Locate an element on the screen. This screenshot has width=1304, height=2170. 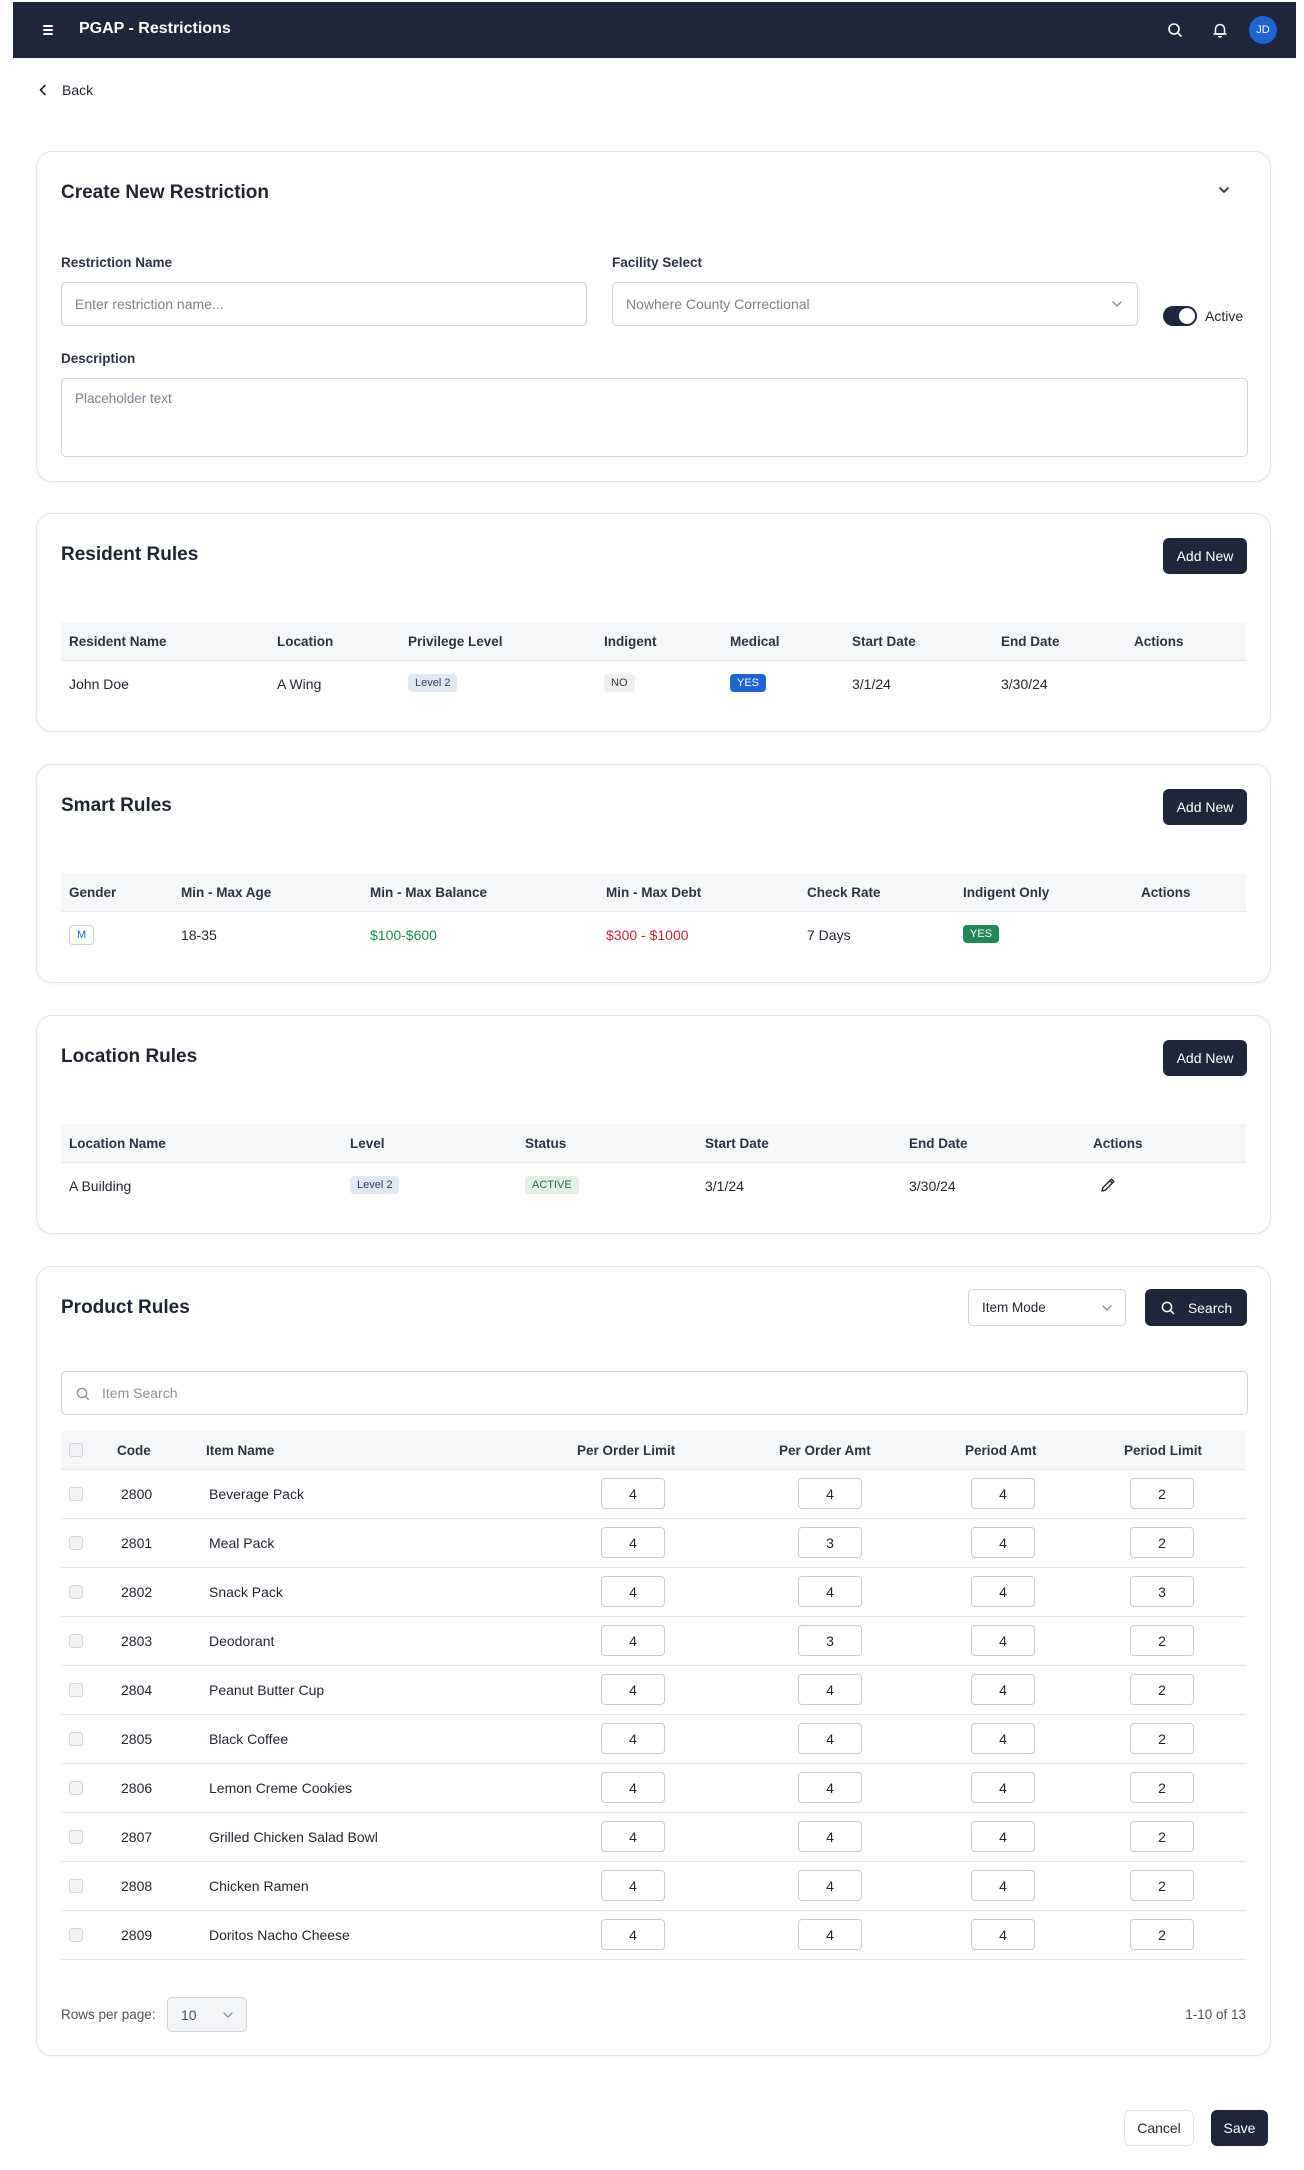
col-start-date: Start Date is located at coordinates (884, 641).